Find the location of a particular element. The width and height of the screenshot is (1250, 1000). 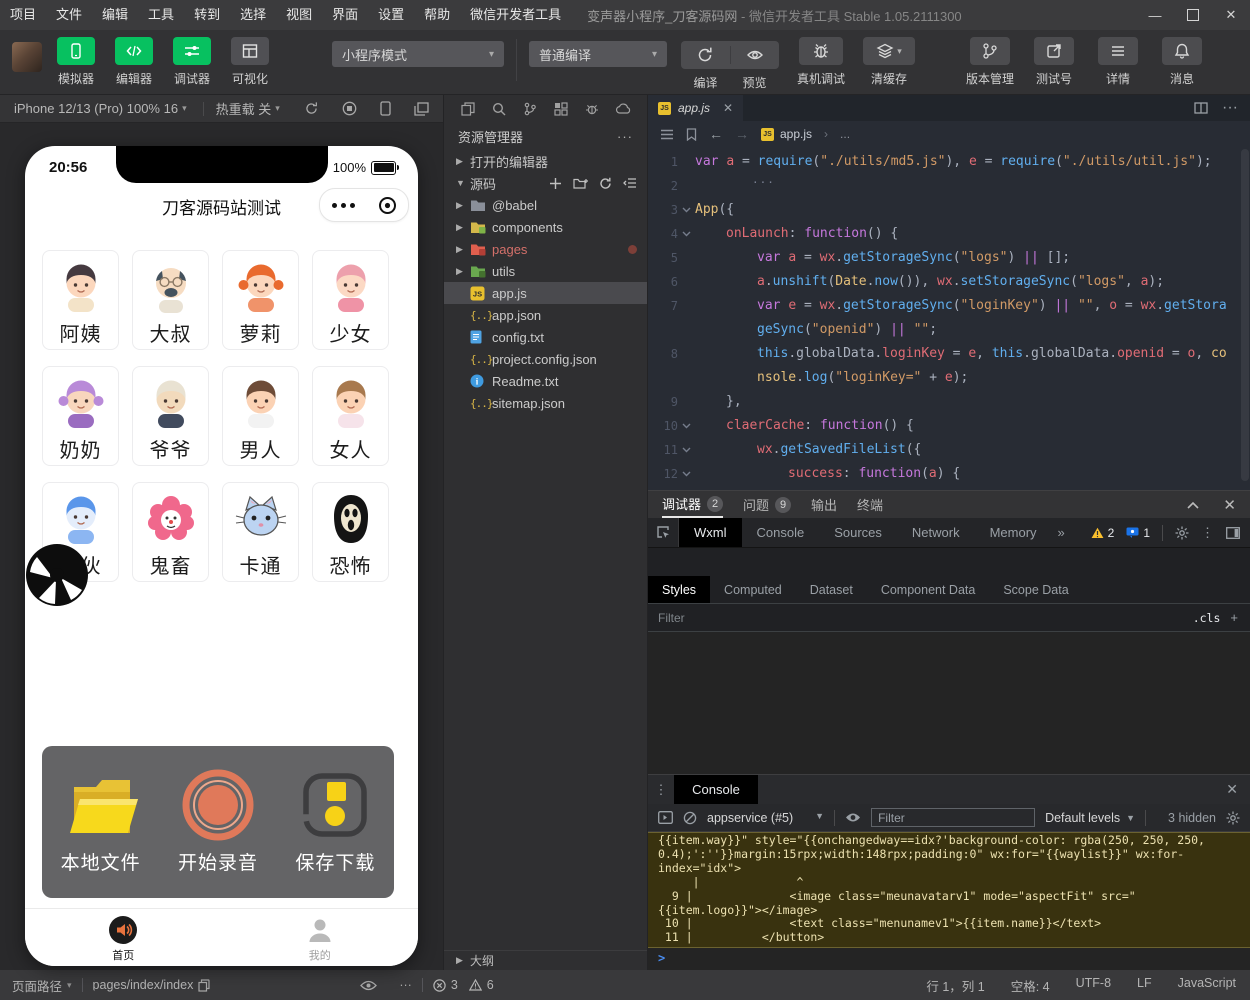

file-tree-item-@babel: ▶ @babel is located at coordinates (545, 205).